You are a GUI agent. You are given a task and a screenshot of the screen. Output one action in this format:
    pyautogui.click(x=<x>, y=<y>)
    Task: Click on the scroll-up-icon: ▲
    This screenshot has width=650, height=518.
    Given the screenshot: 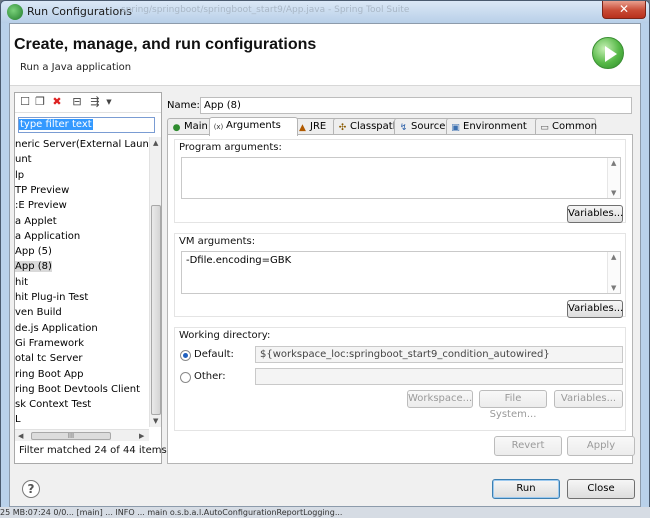 What is the action you would take?
    pyautogui.click(x=155, y=143)
    